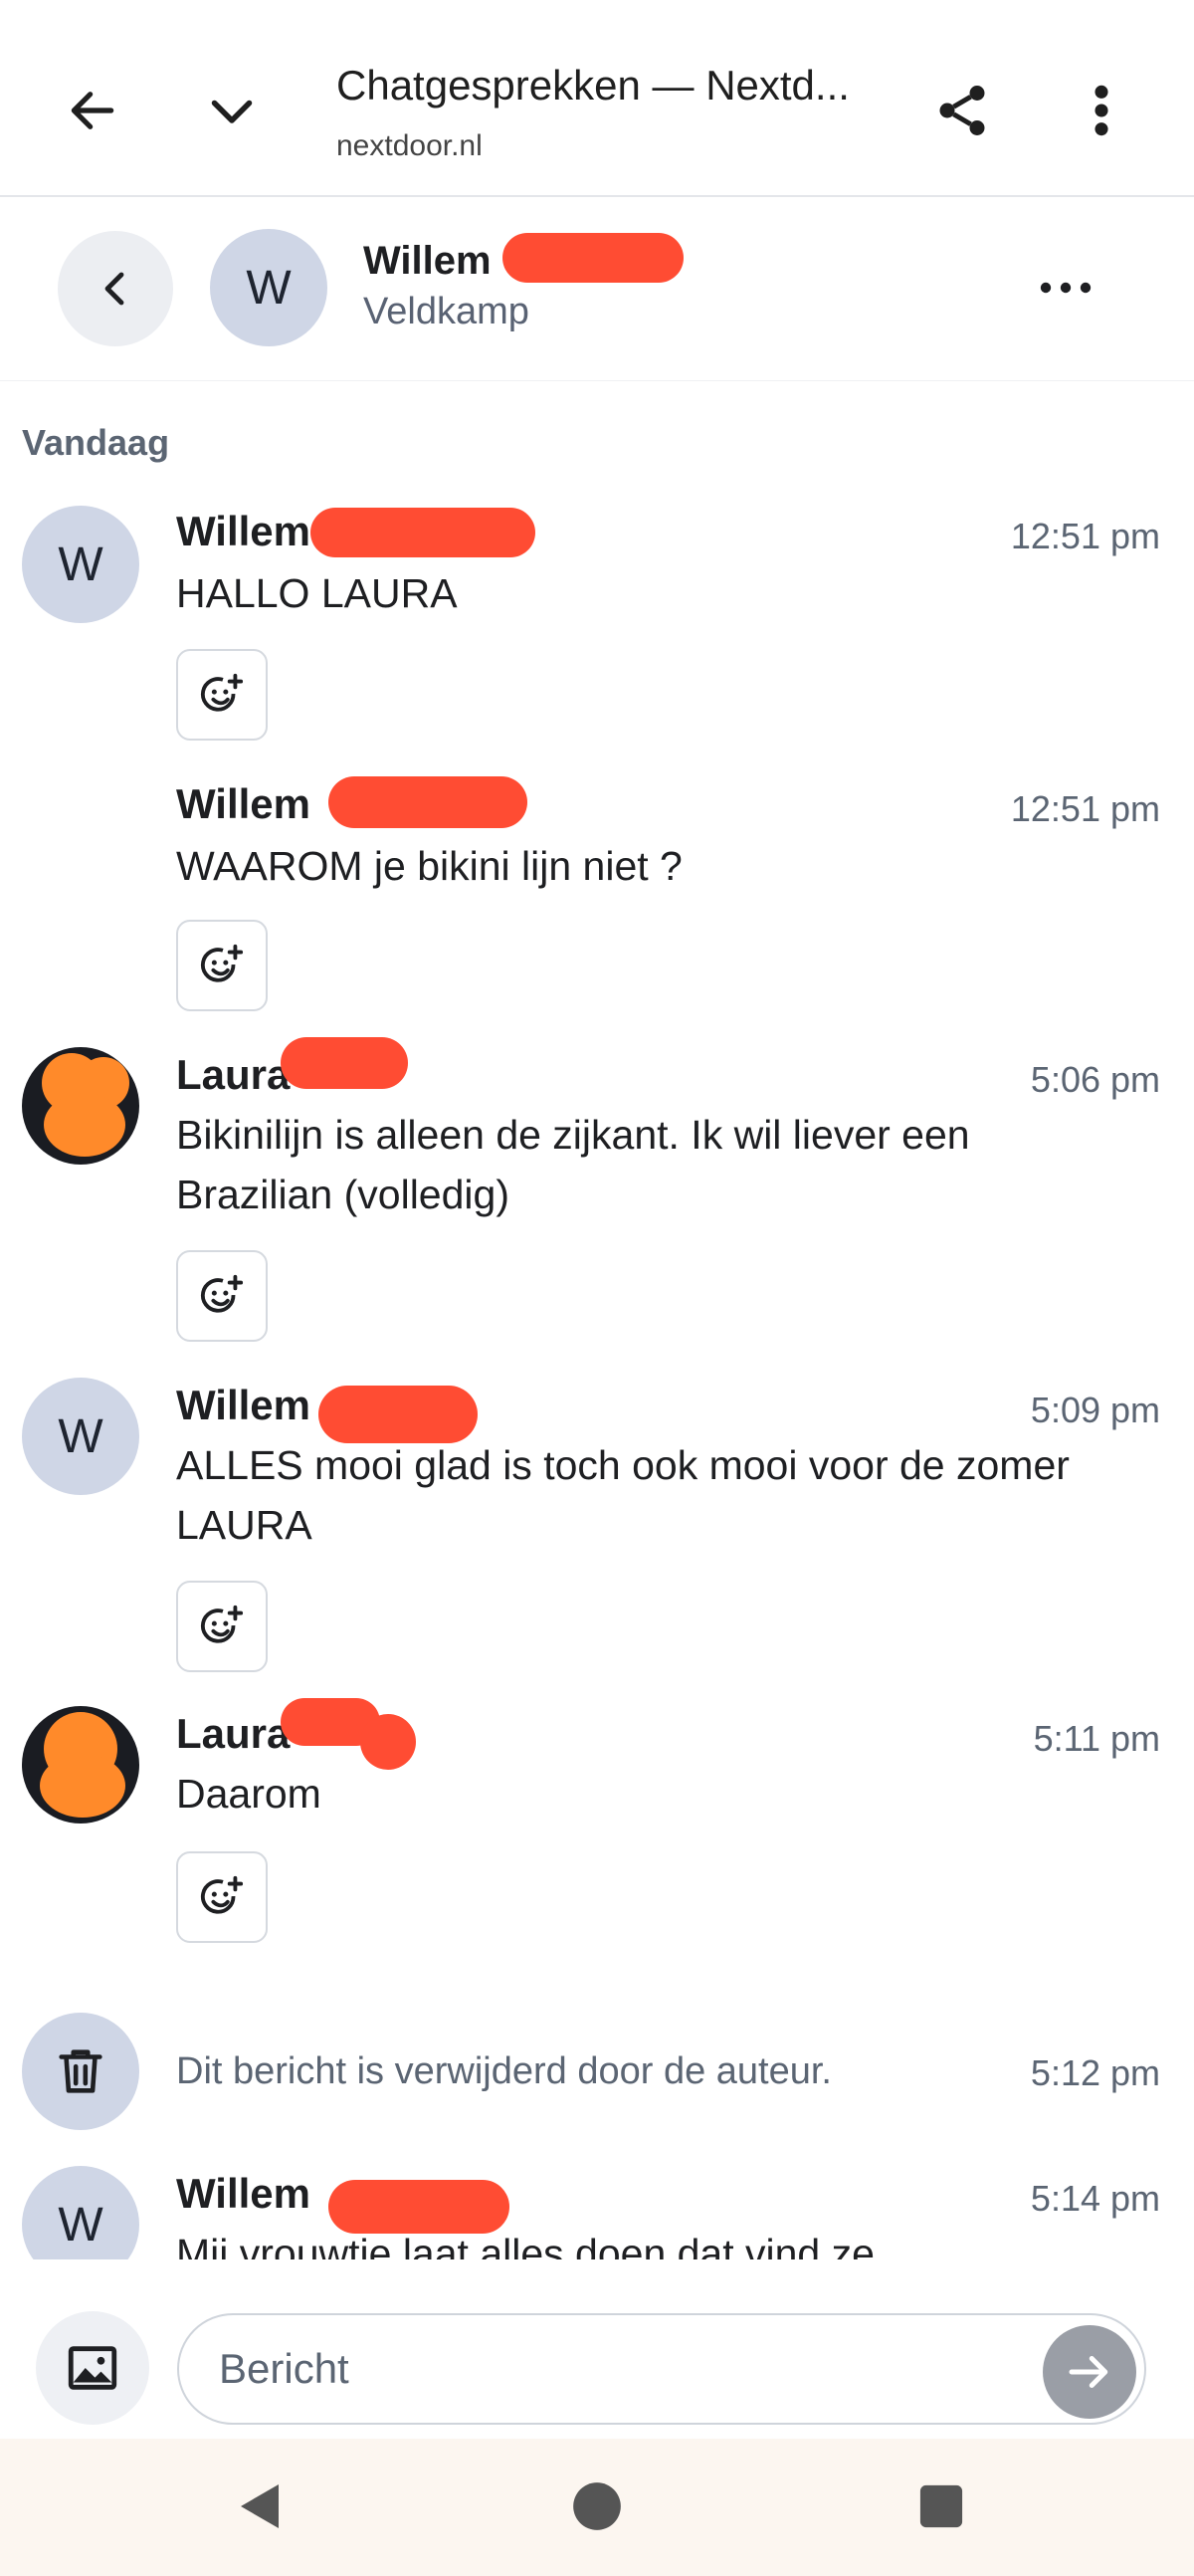  Describe the element at coordinates (446, 311) in the screenshot. I see `contact-location: Veldkamp` at that location.